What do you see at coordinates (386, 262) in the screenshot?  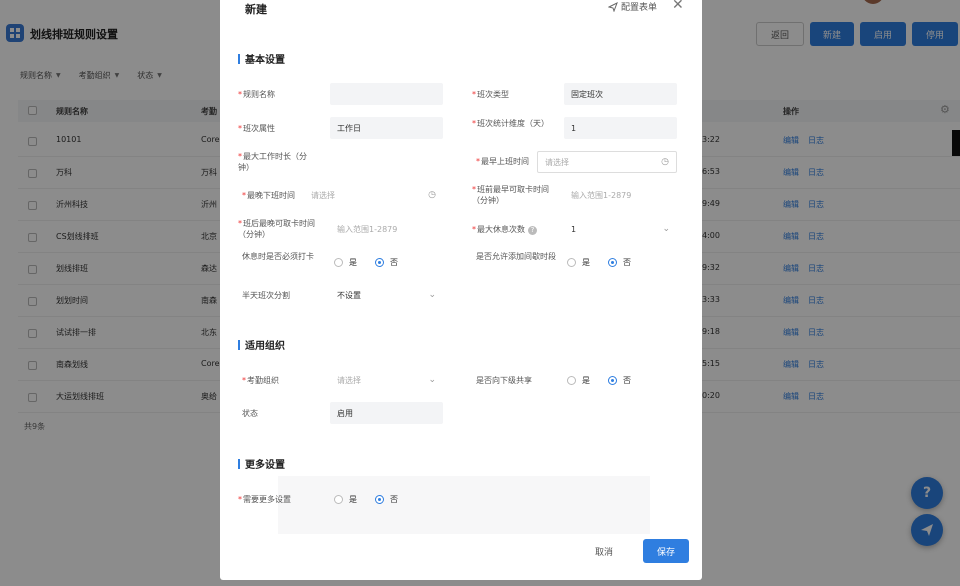 I see `rest-punch-no: 否` at bounding box center [386, 262].